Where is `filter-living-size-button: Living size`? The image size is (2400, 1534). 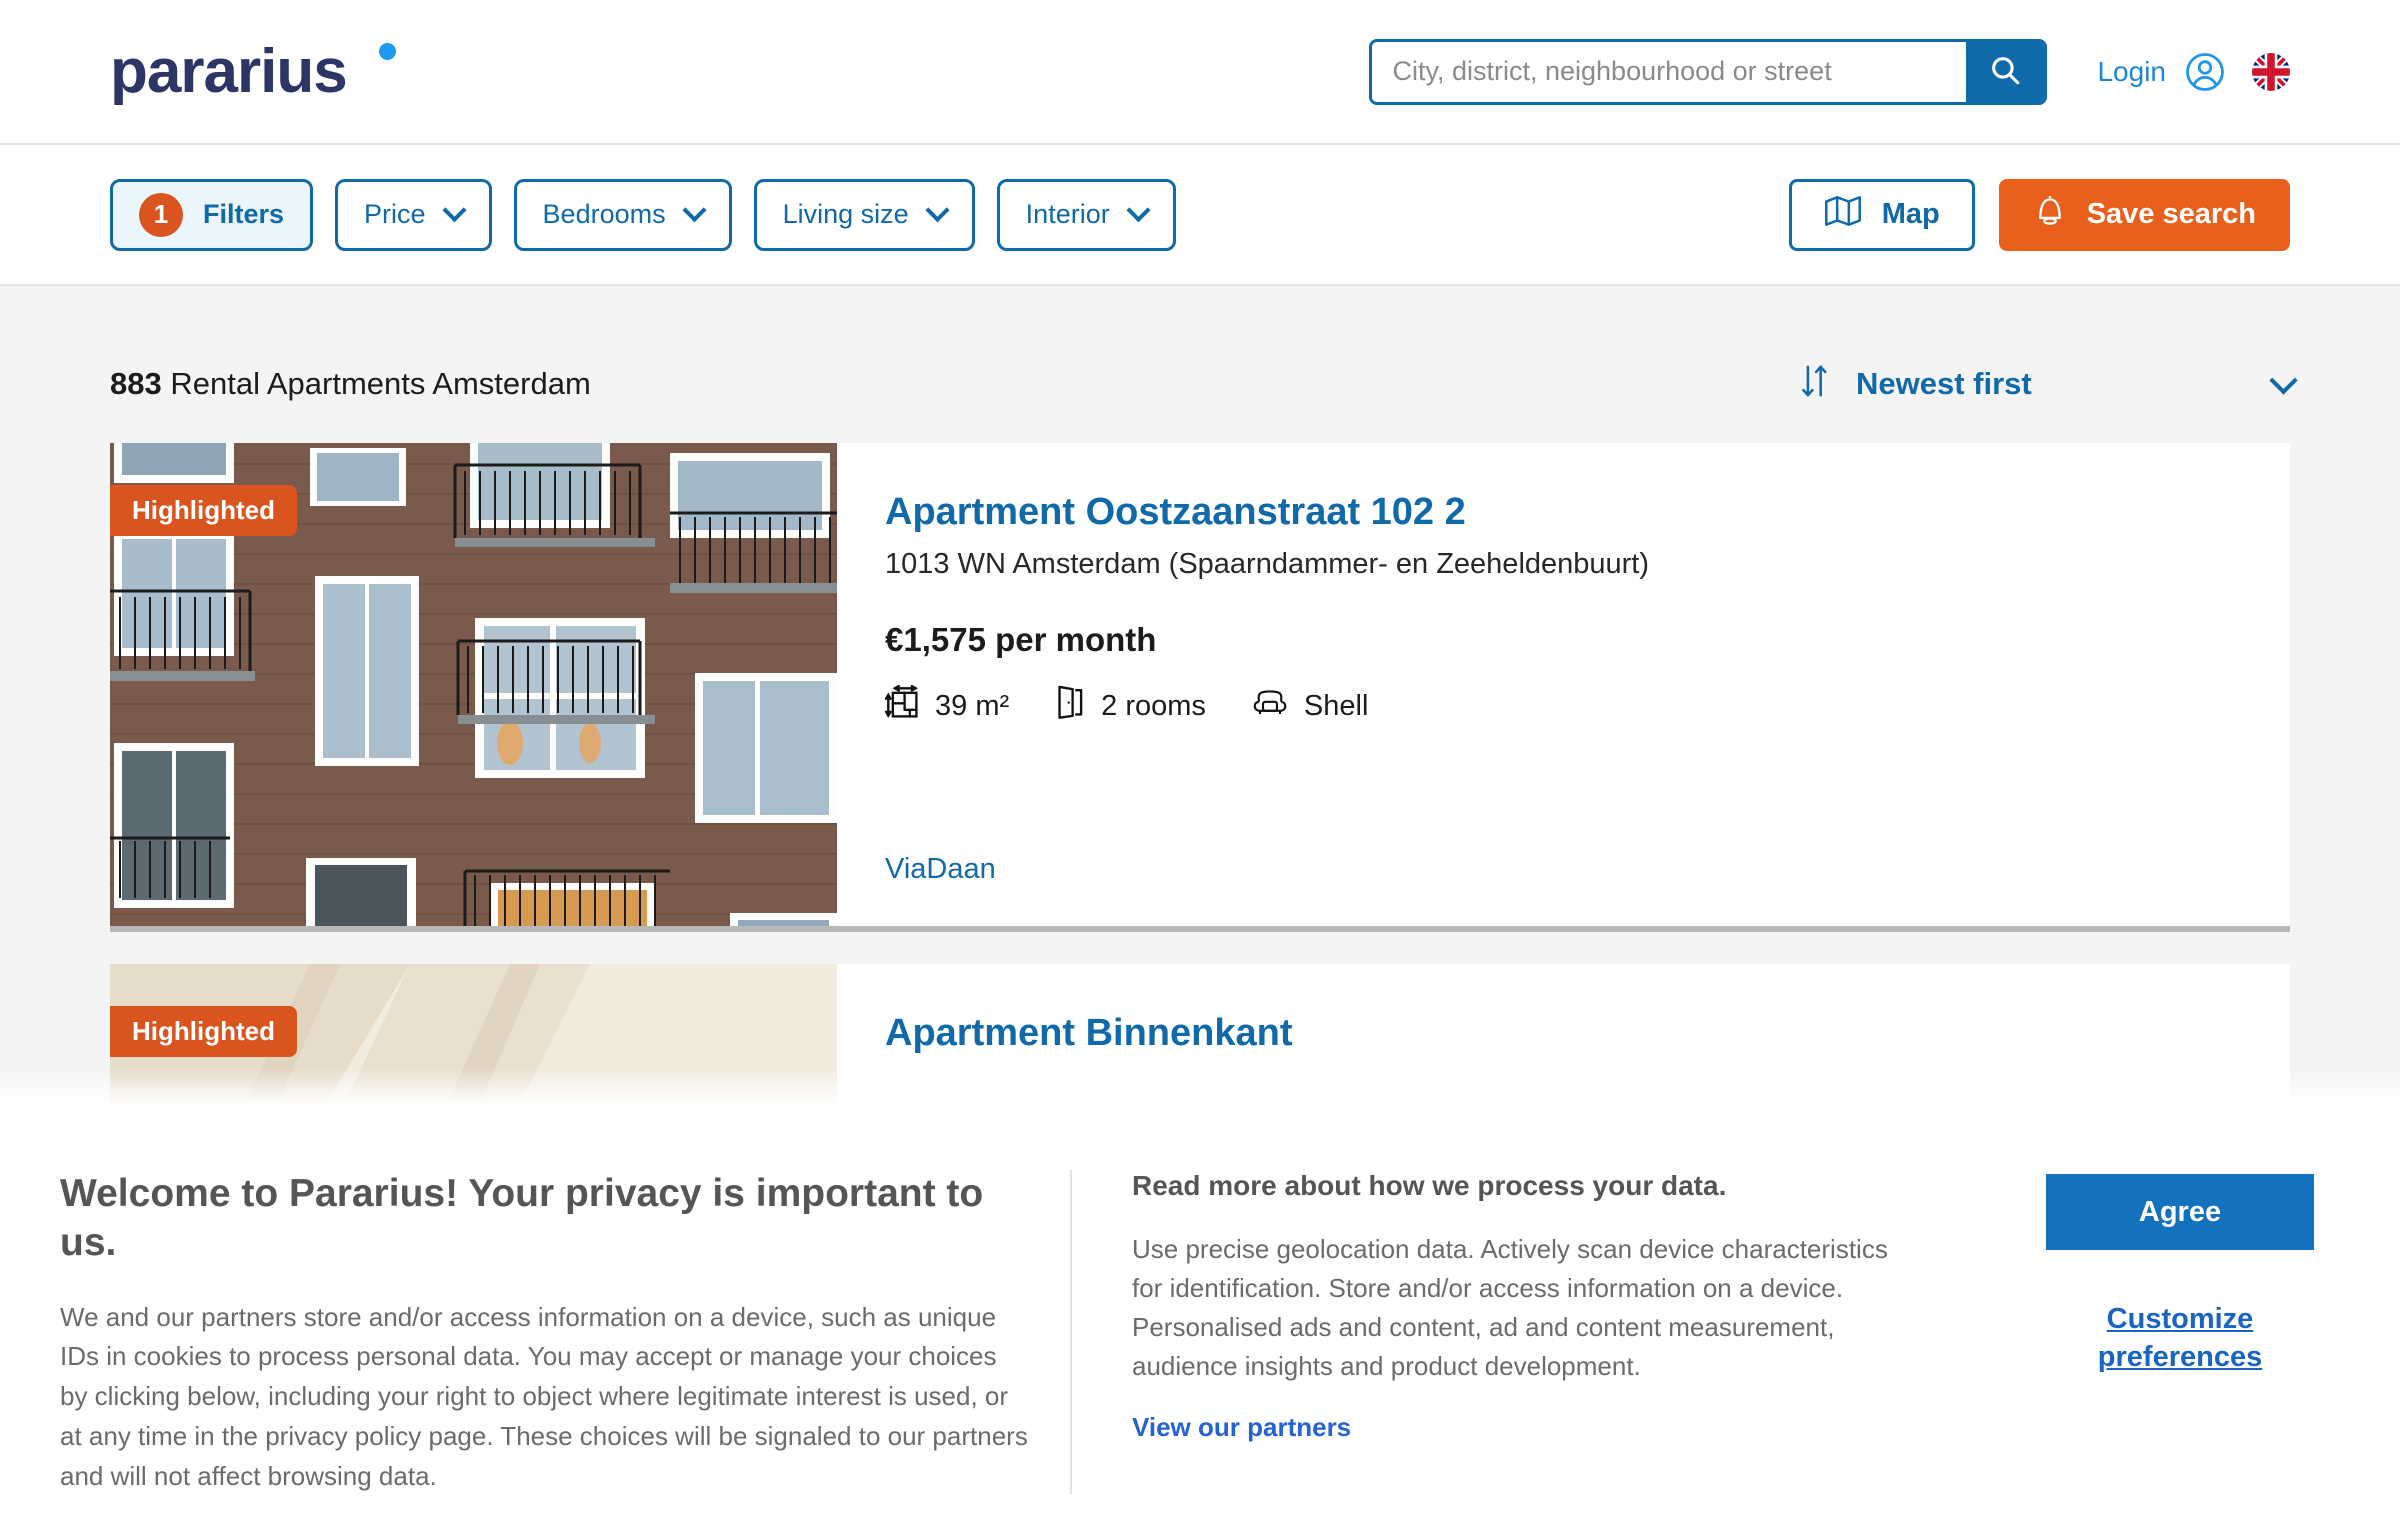
filter-living-size-button: Living size is located at coordinates (864, 214).